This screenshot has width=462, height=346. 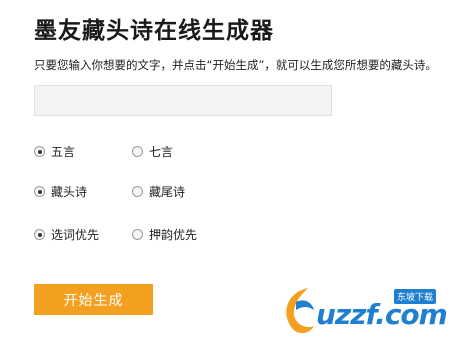 What do you see at coordinates (415, 296) in the screenshot?
I see `watermark-badge: 东坡下载` at bounding box center [415, 296].